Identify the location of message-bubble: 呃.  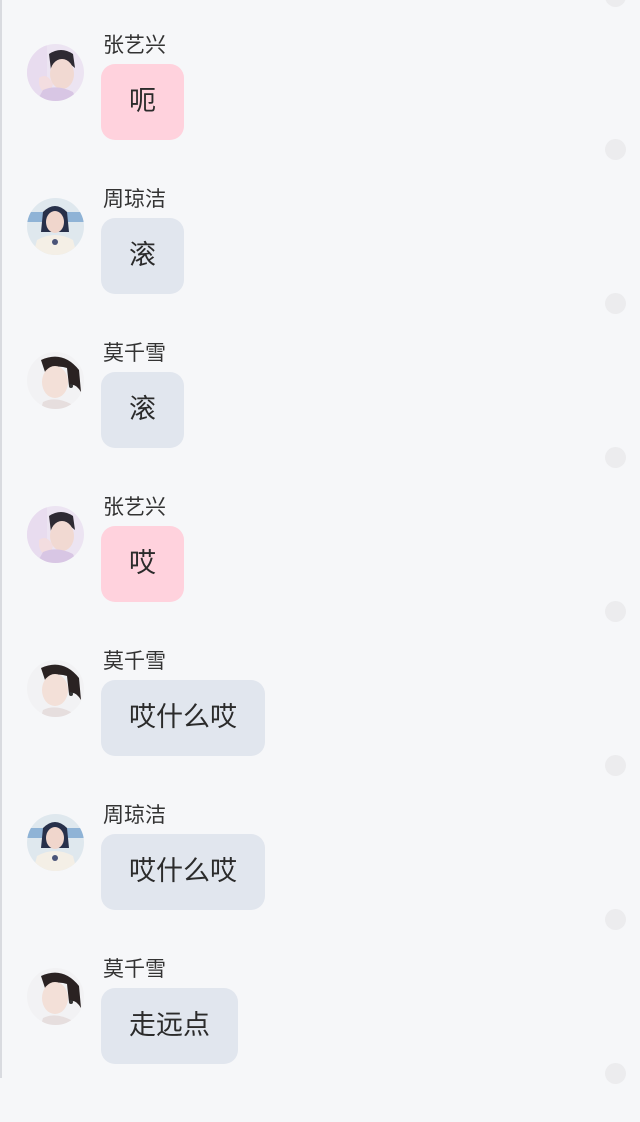
(142, 102).